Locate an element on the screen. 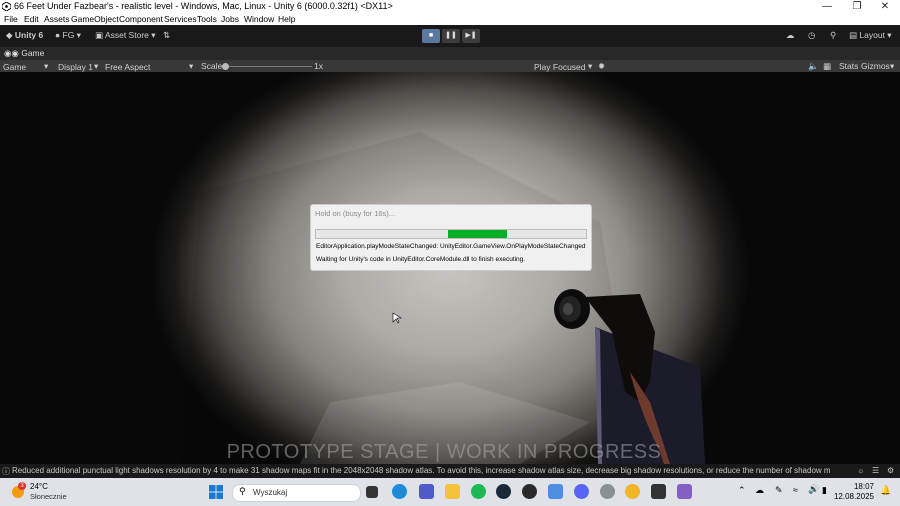 This screenshot has height=506, width=900. asset-store-dropdown: ▣ Asset Store ▾ is located at coordinates (125, 35).